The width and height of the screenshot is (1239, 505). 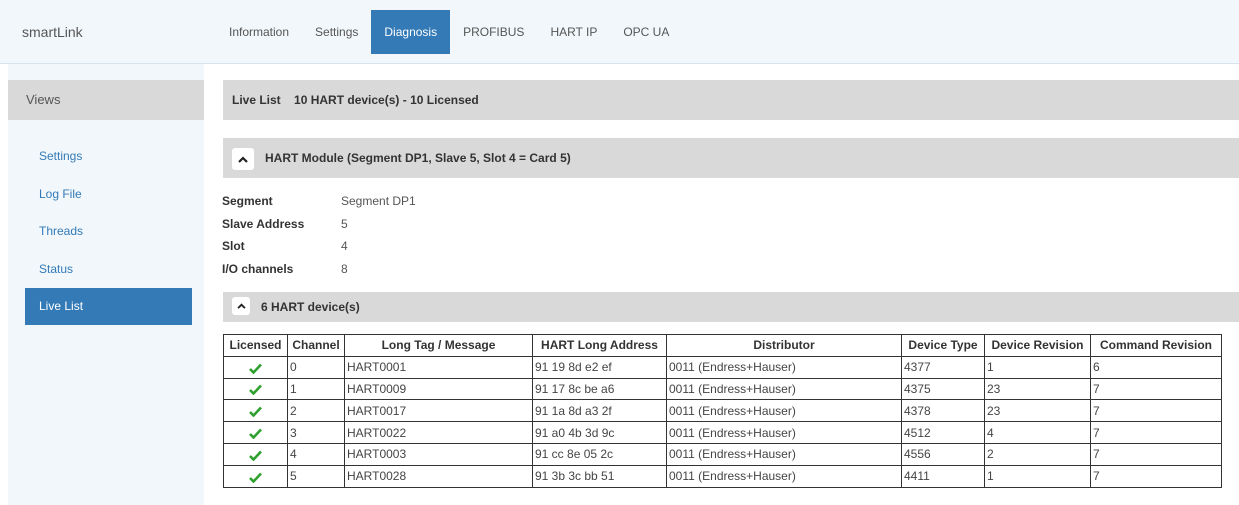 What do you see at coordinates (247, 201) in the screenshot?
I see `prop-key: Segment` at bounding box center [247, 201].